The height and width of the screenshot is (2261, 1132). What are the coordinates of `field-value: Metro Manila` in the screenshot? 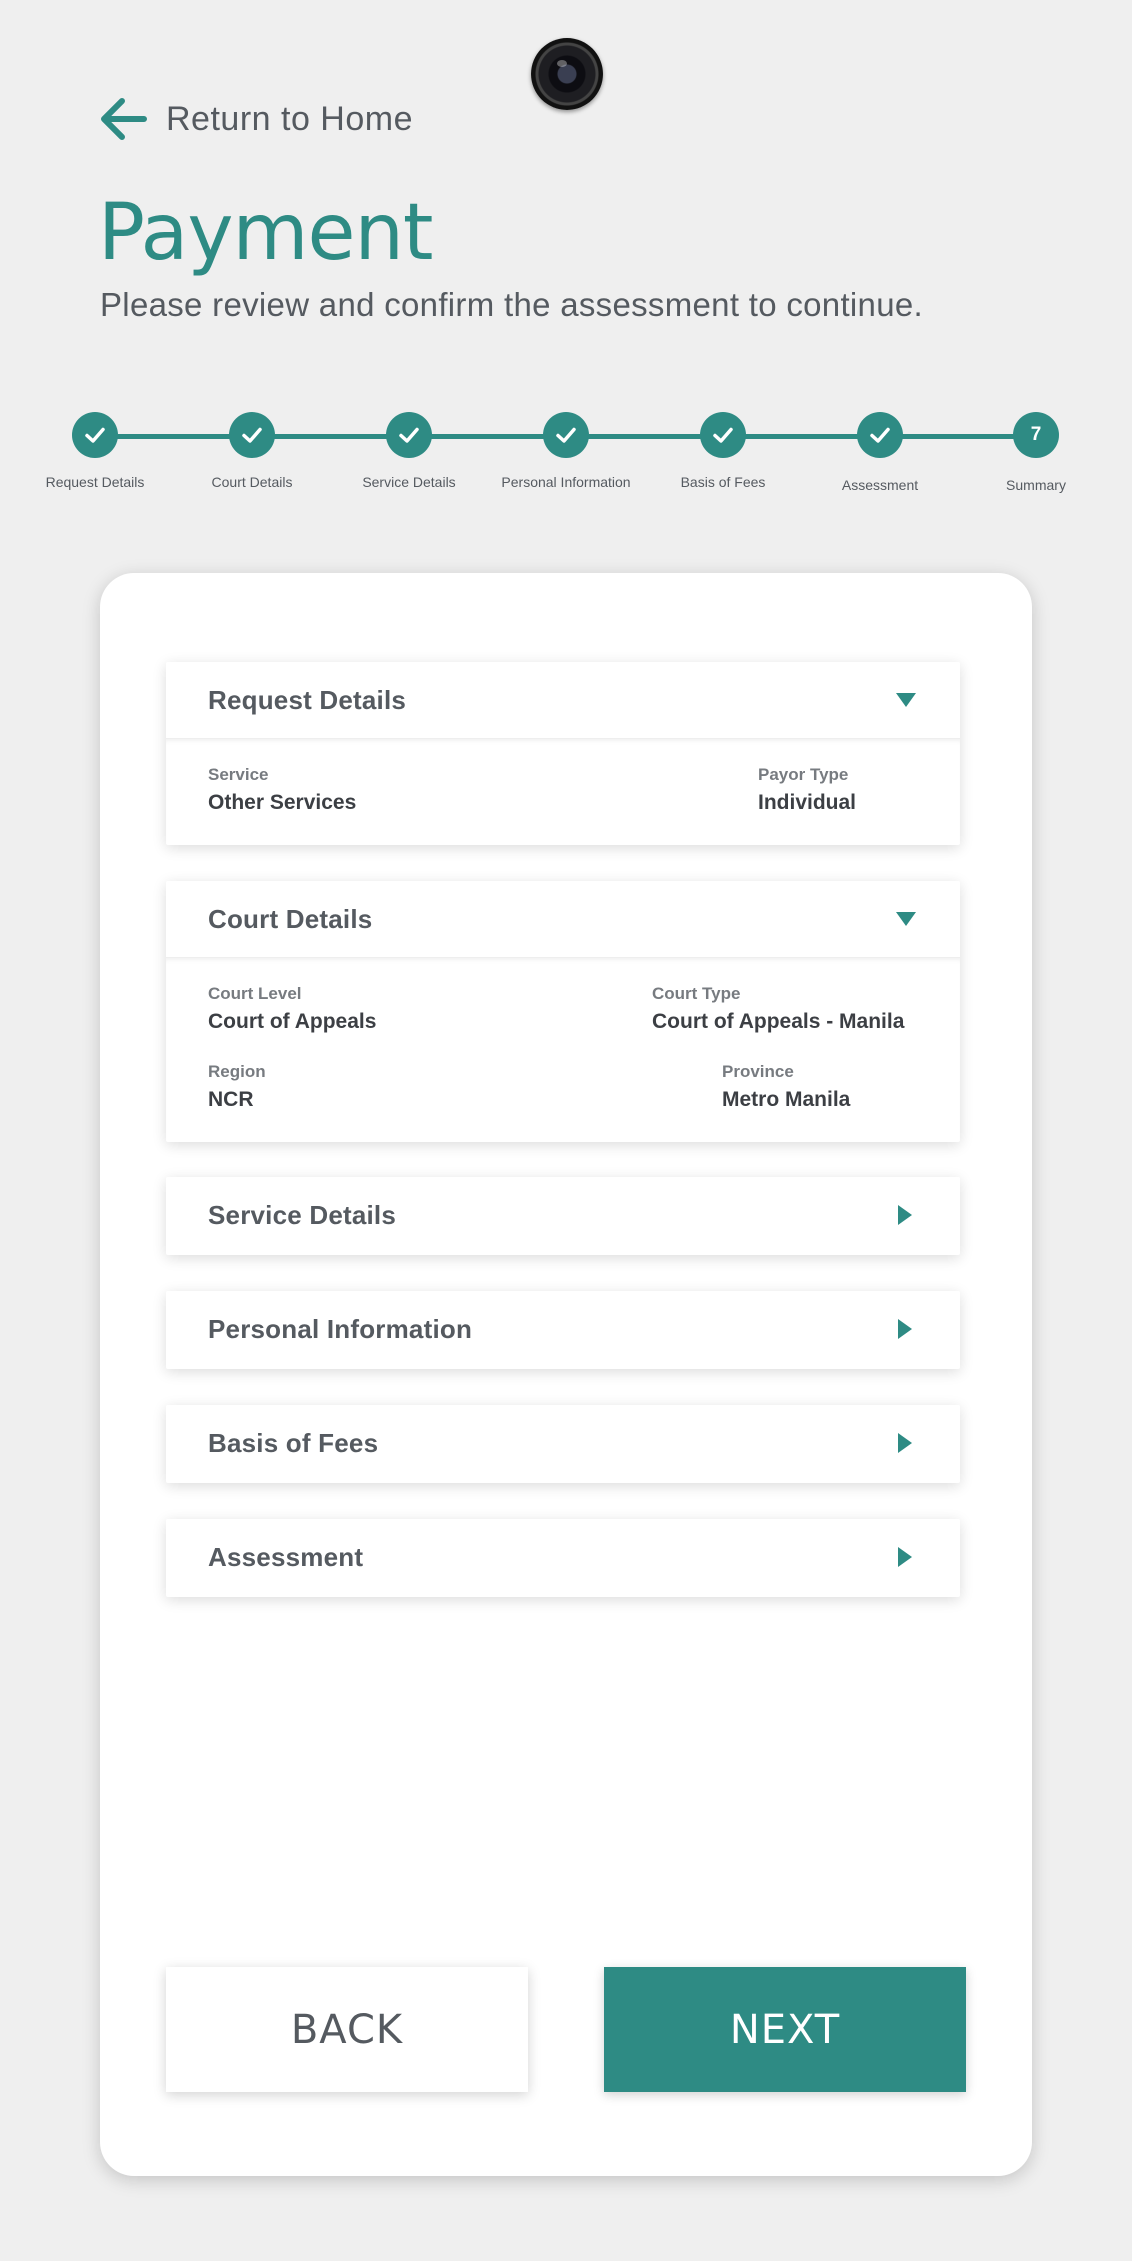 It's located at (786, 1099).